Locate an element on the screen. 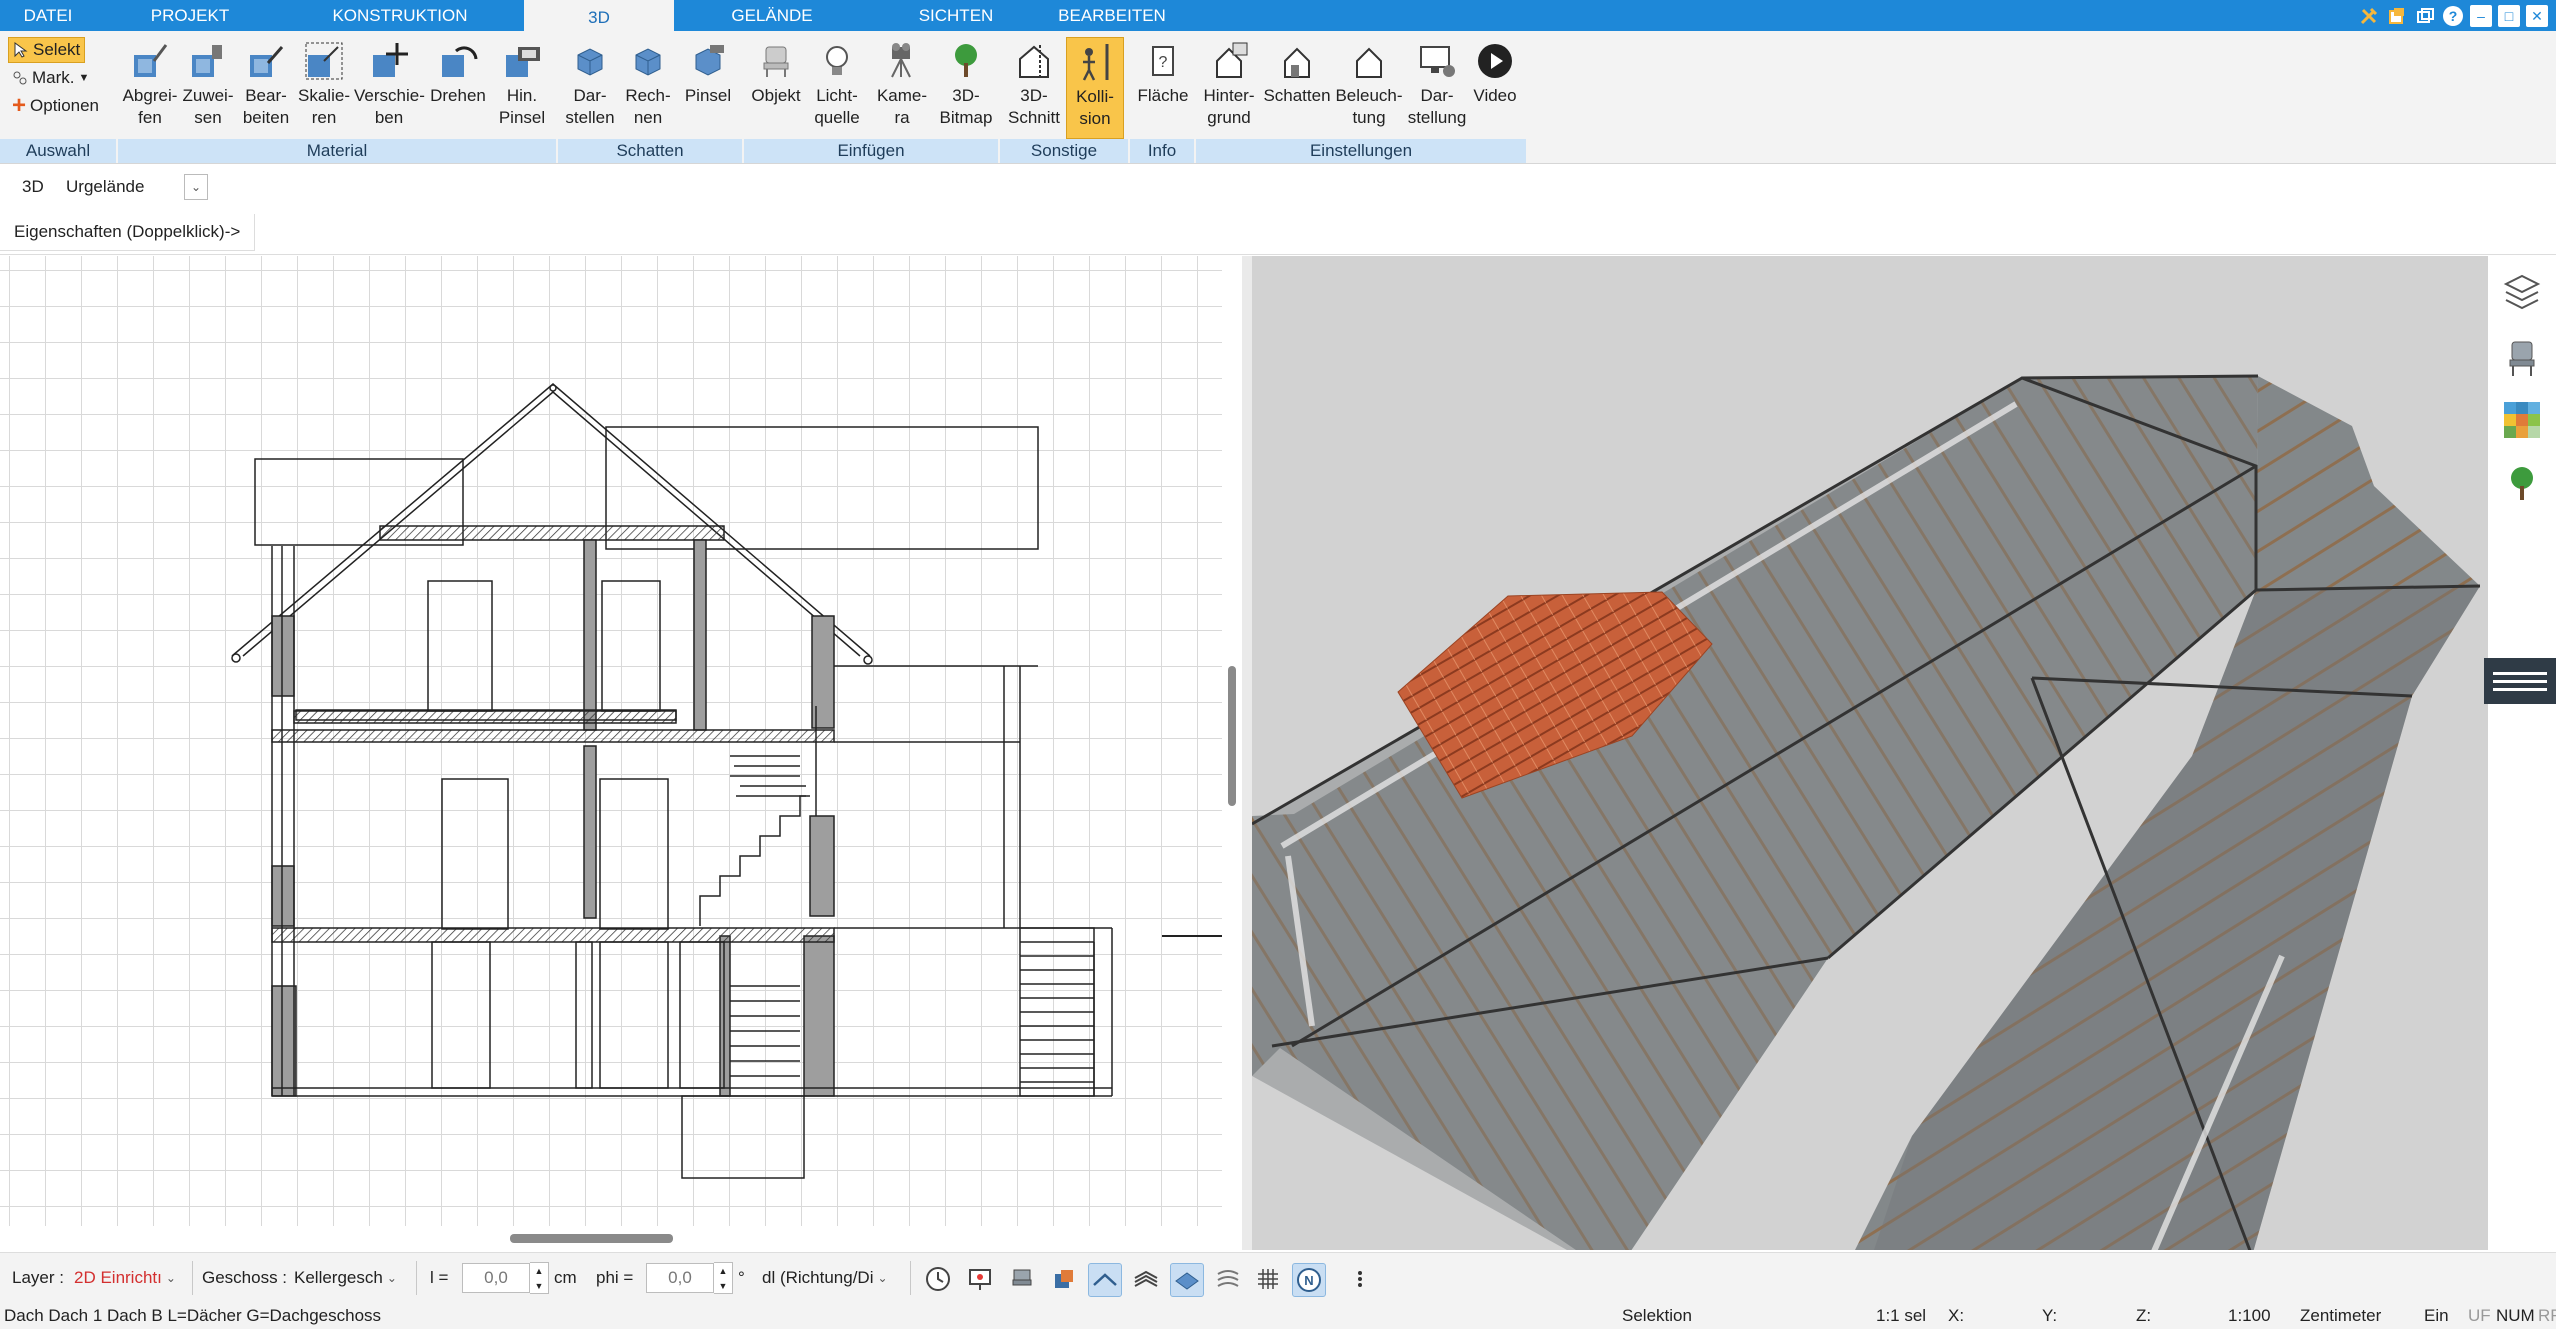 Image resolution: width=2556 pixels, height=1329 pixels. geschoss-select: Kellergesch ⌄ is located at coordinates (345, 1278).